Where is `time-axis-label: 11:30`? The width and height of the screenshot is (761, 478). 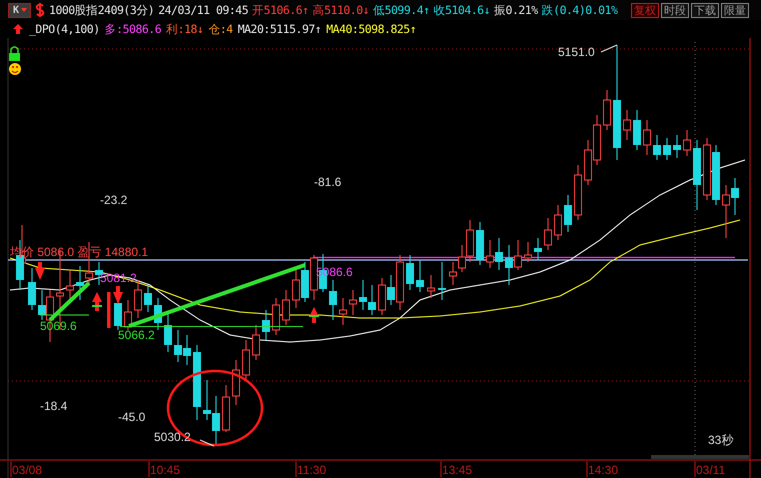 time-axis-label: 11:30 is located at coordinates (311, 470).